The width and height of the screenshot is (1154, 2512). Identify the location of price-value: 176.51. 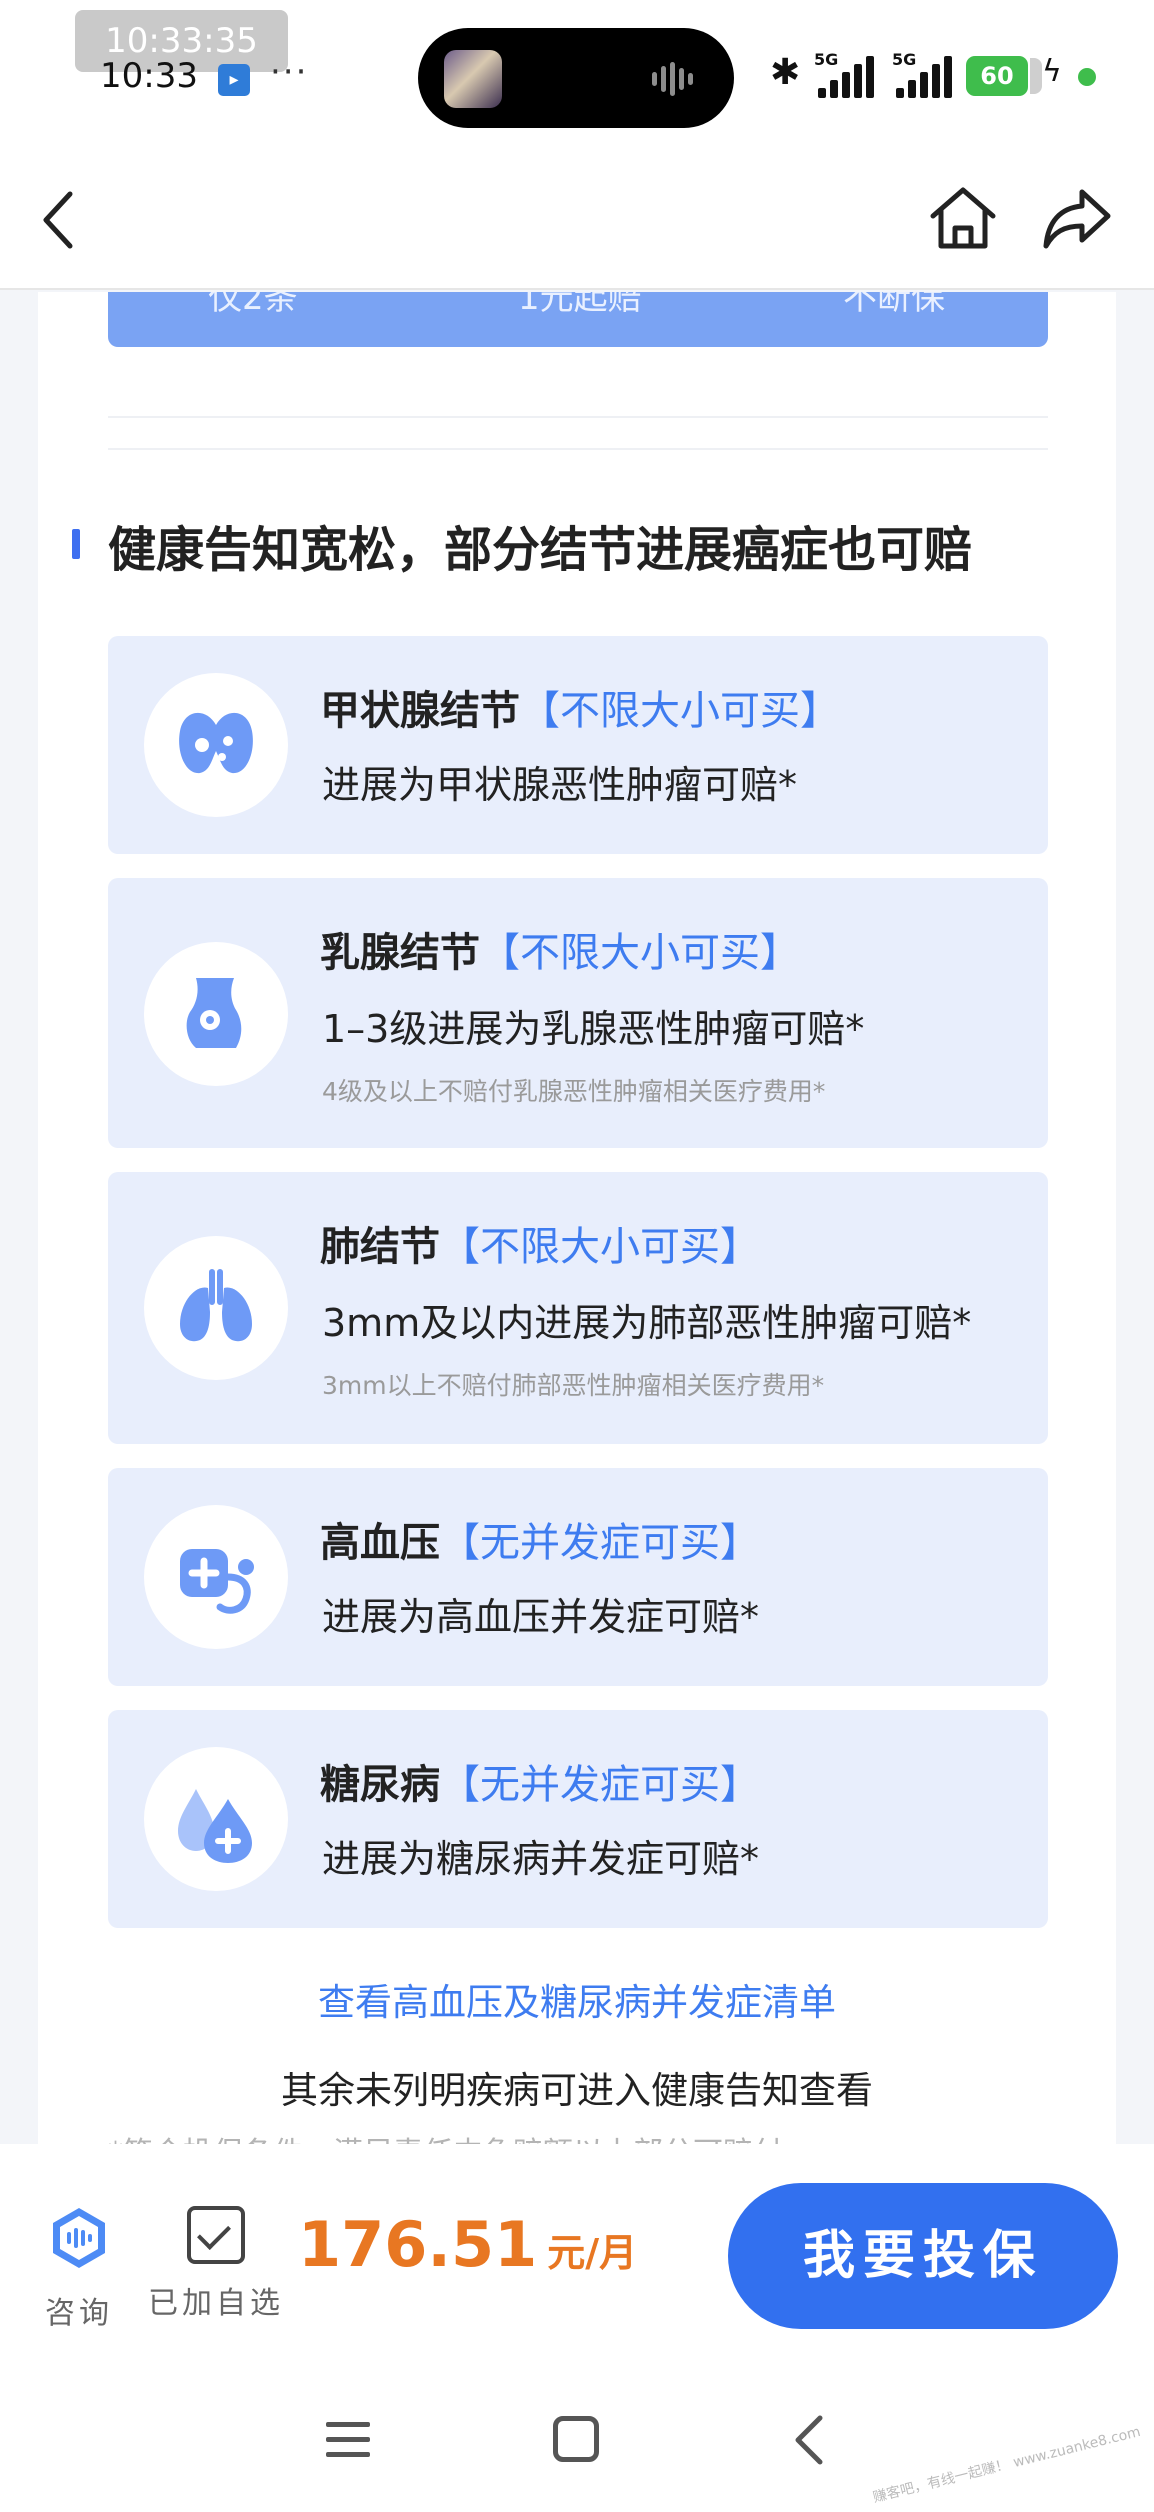
(418, 2244).